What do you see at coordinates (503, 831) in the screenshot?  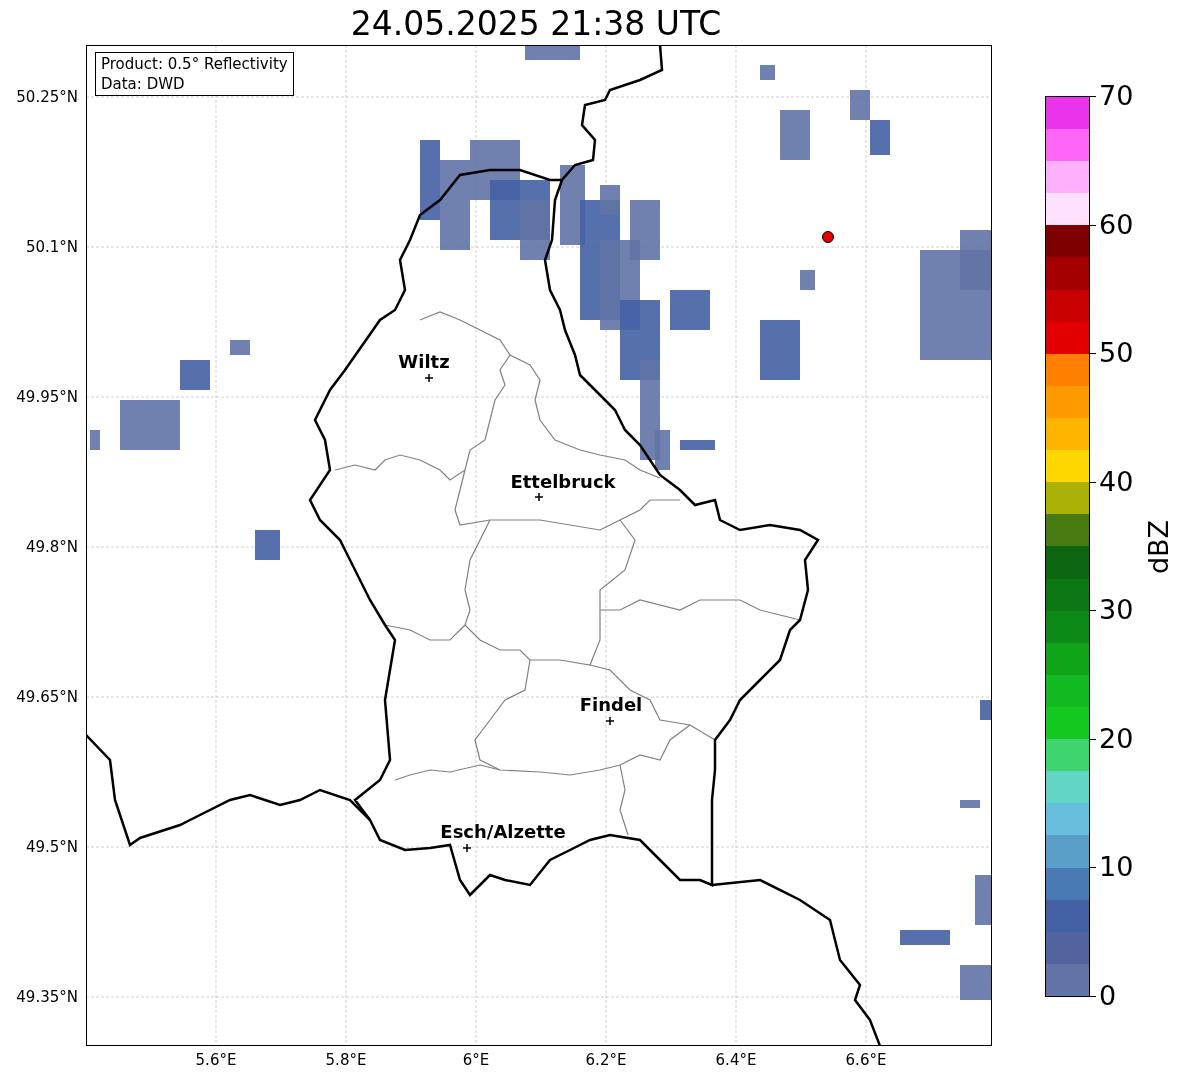 I see `city-label: Esch/Alzette` at bounding box center [503, 831].